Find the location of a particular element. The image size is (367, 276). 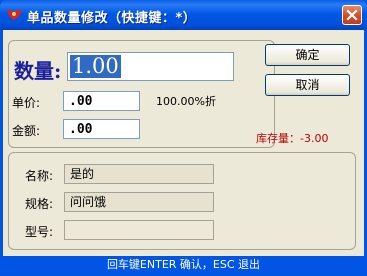

model-field is located at coordinates (139, 230).